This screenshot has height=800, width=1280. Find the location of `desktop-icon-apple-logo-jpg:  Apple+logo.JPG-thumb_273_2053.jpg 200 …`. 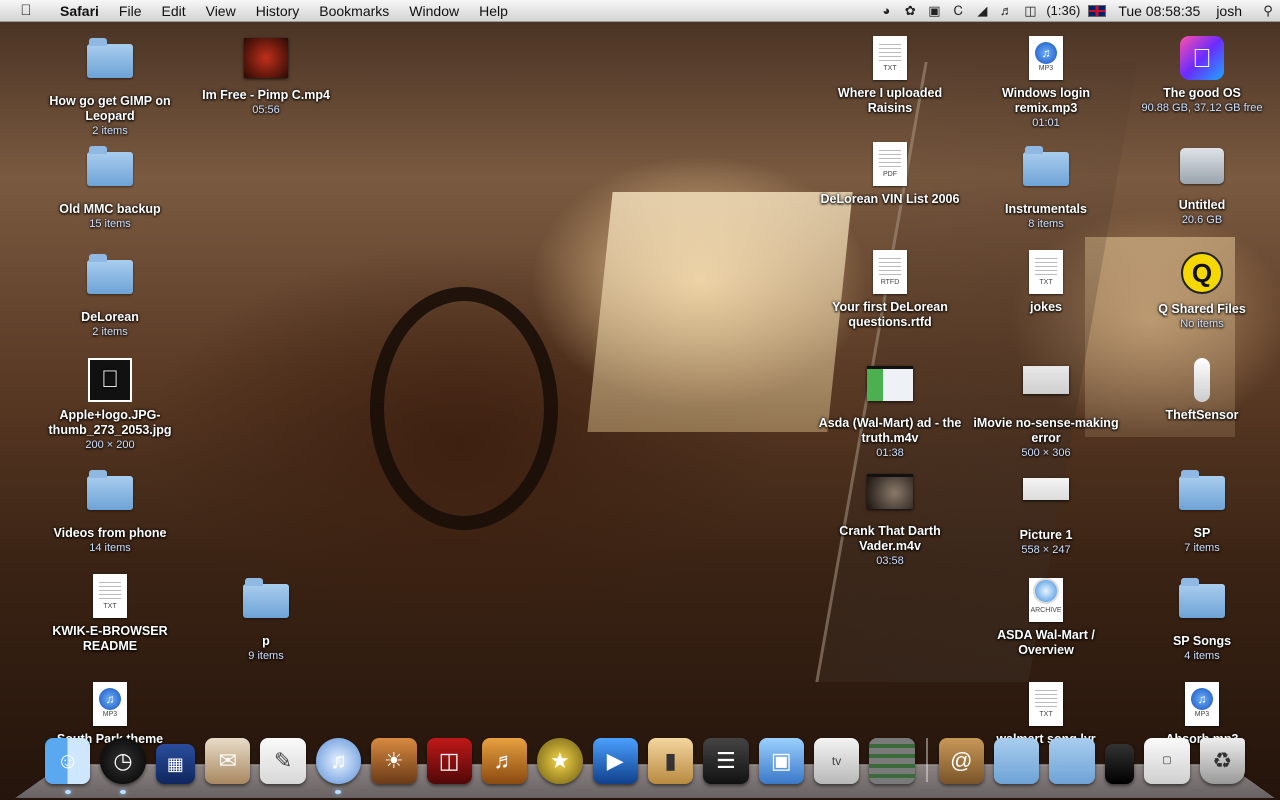

desktop-icon-apple-logo-jpg:  Apple+logo.JPG-thumb_273_2053.jpg 200 … is located at coordinates (110, 405).